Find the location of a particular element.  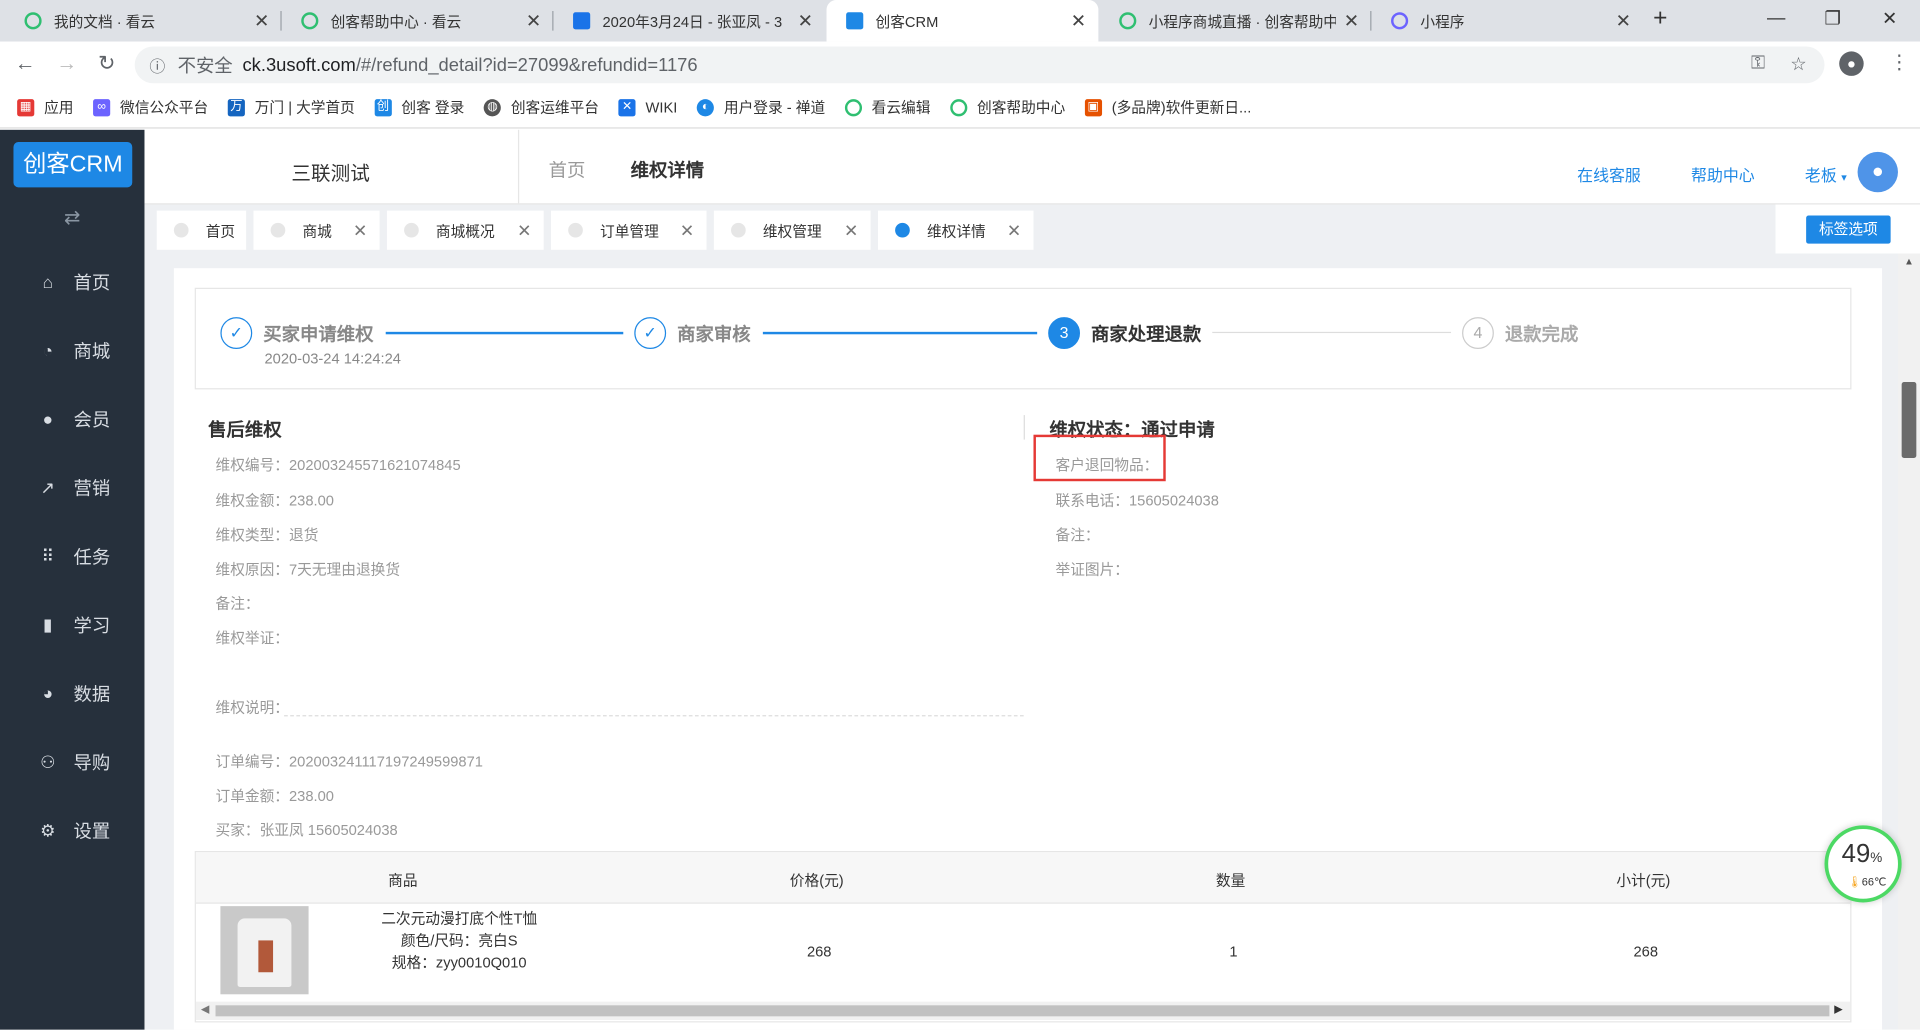

tag-home: 首页 is located at coordinates (201, 230).